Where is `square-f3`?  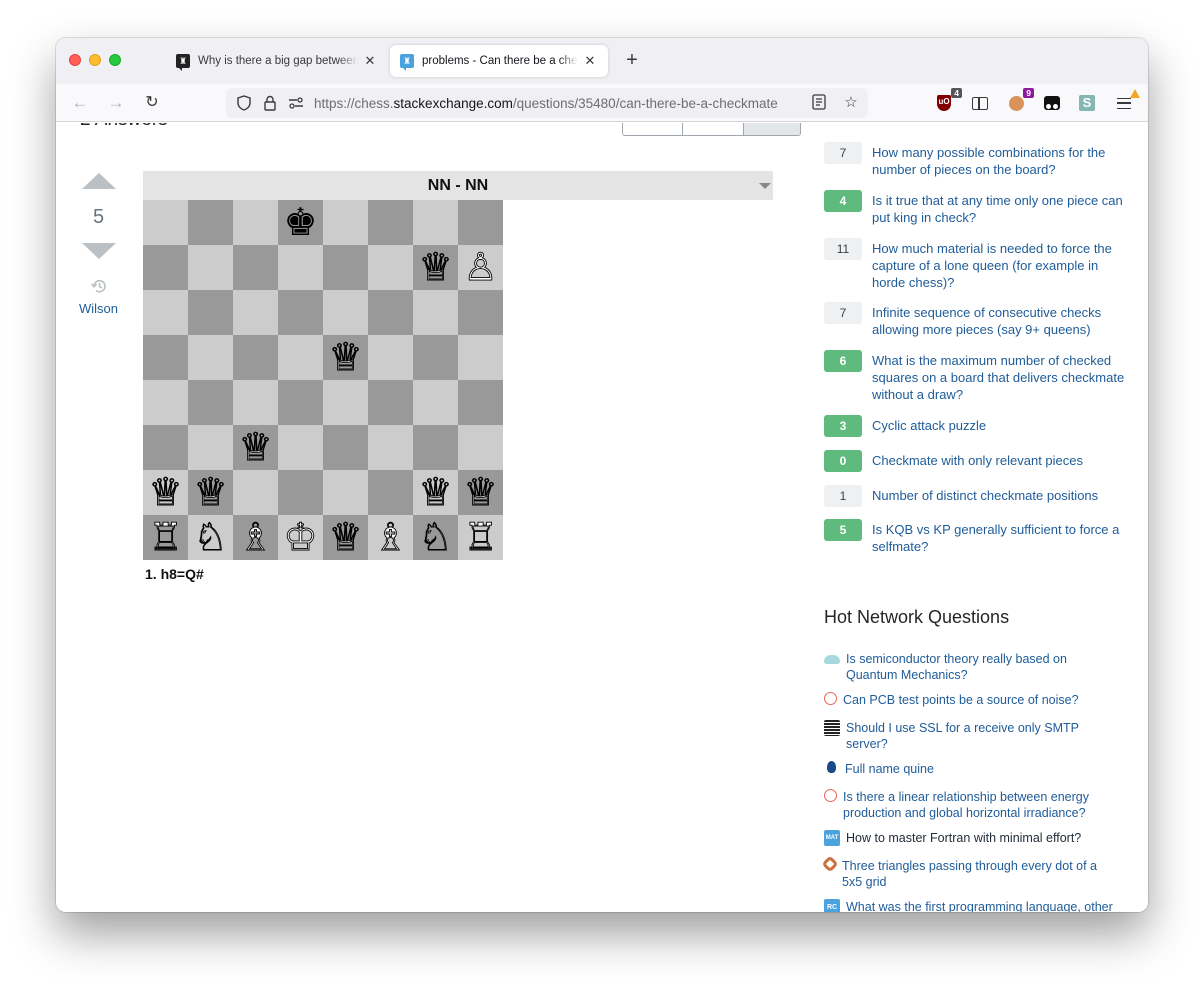
square-f3 is located at coordinates (390, 447).